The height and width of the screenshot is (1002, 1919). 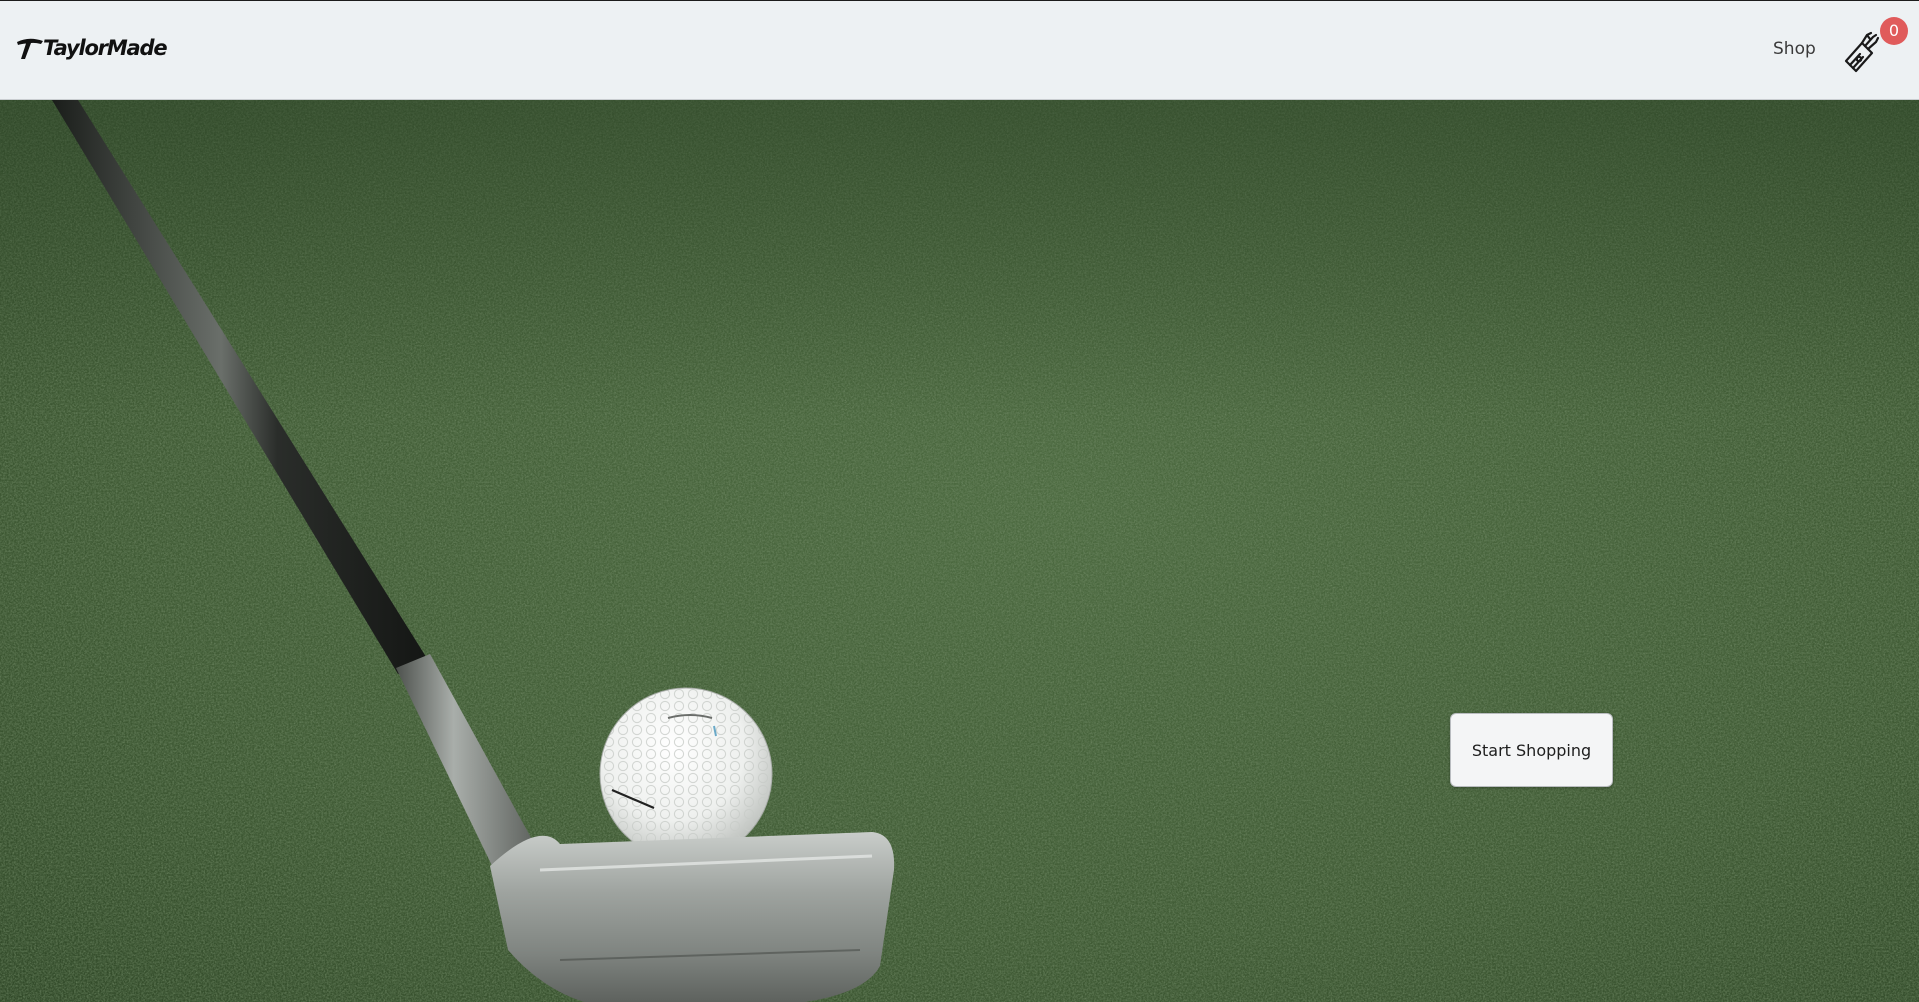 I want to click on brand-logo: TaylorMade, so click(x=91, y=48).